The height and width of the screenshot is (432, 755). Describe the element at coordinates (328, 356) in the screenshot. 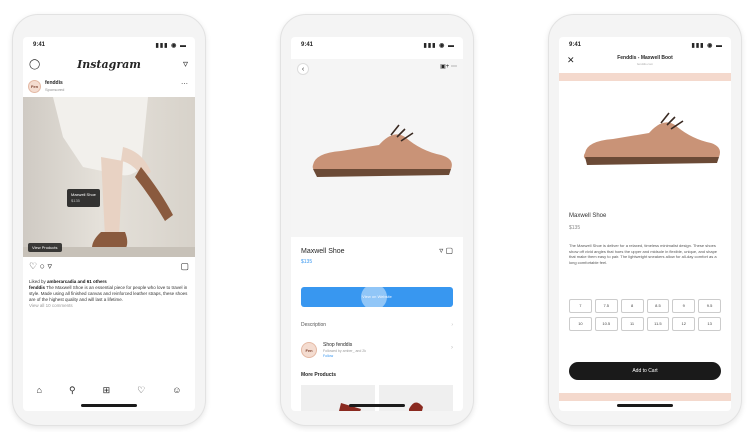

I see `follow-button: Follow` at that location.